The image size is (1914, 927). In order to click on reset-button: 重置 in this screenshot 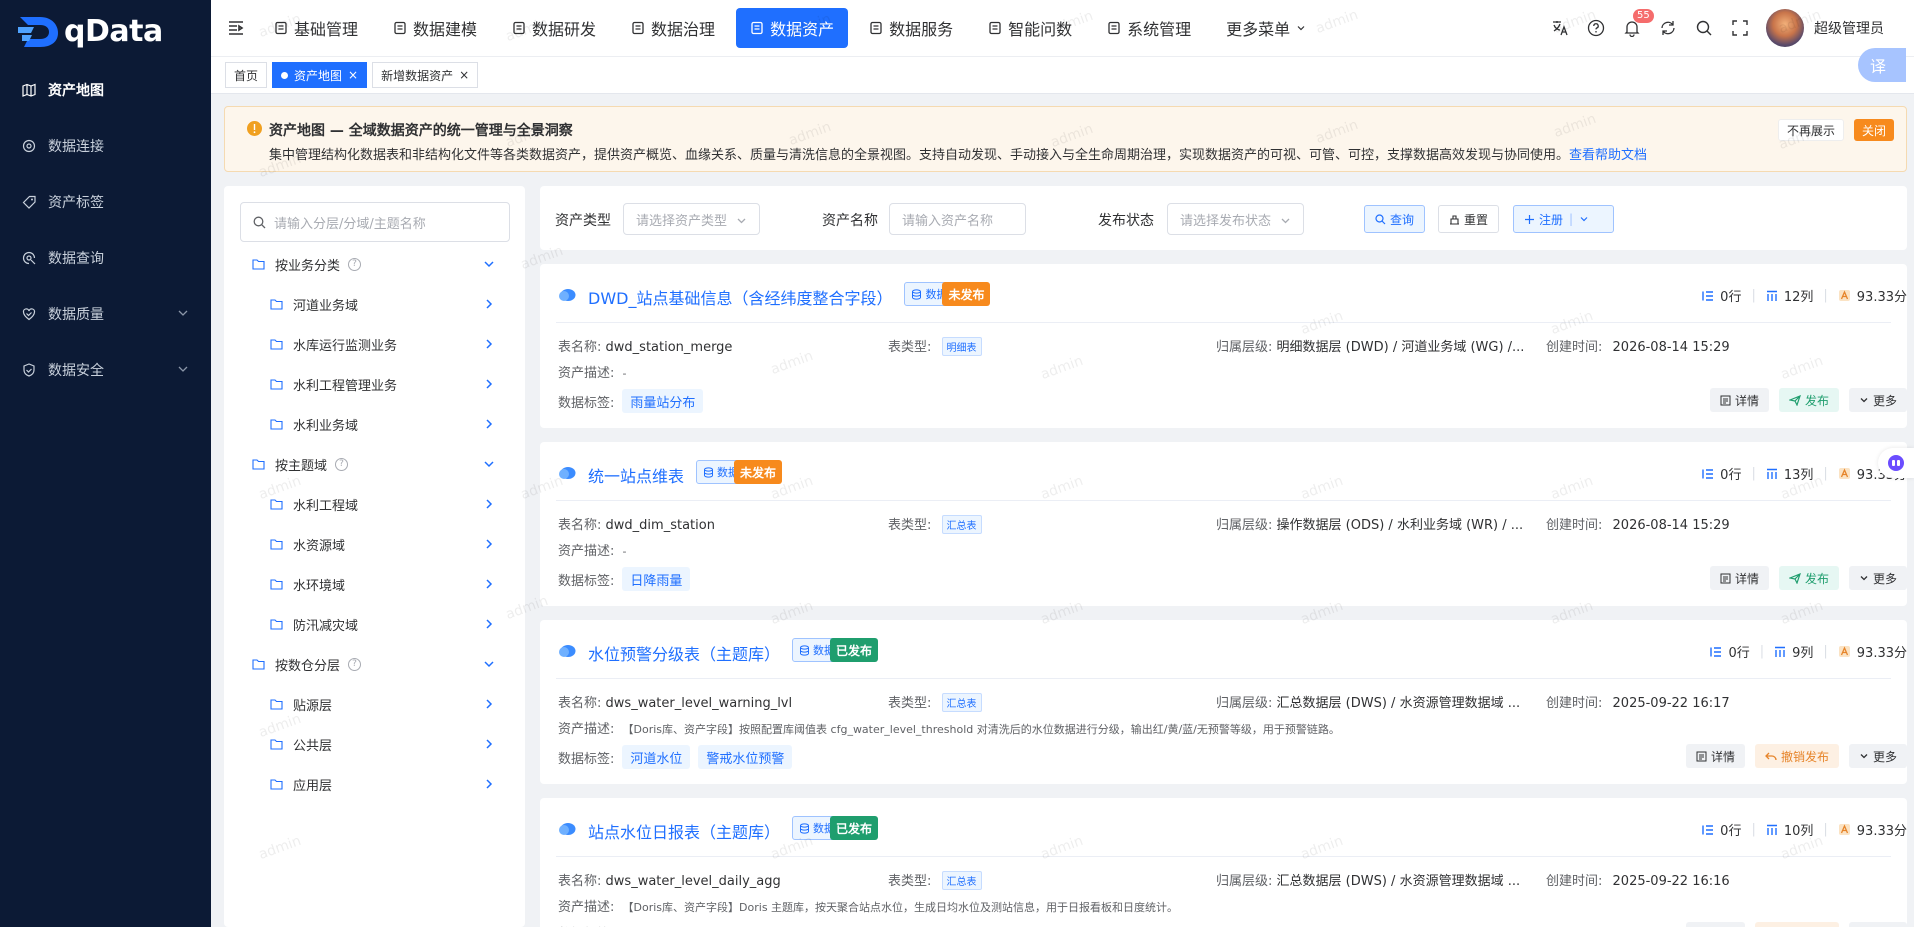, I will do `click(1469, 219)`.